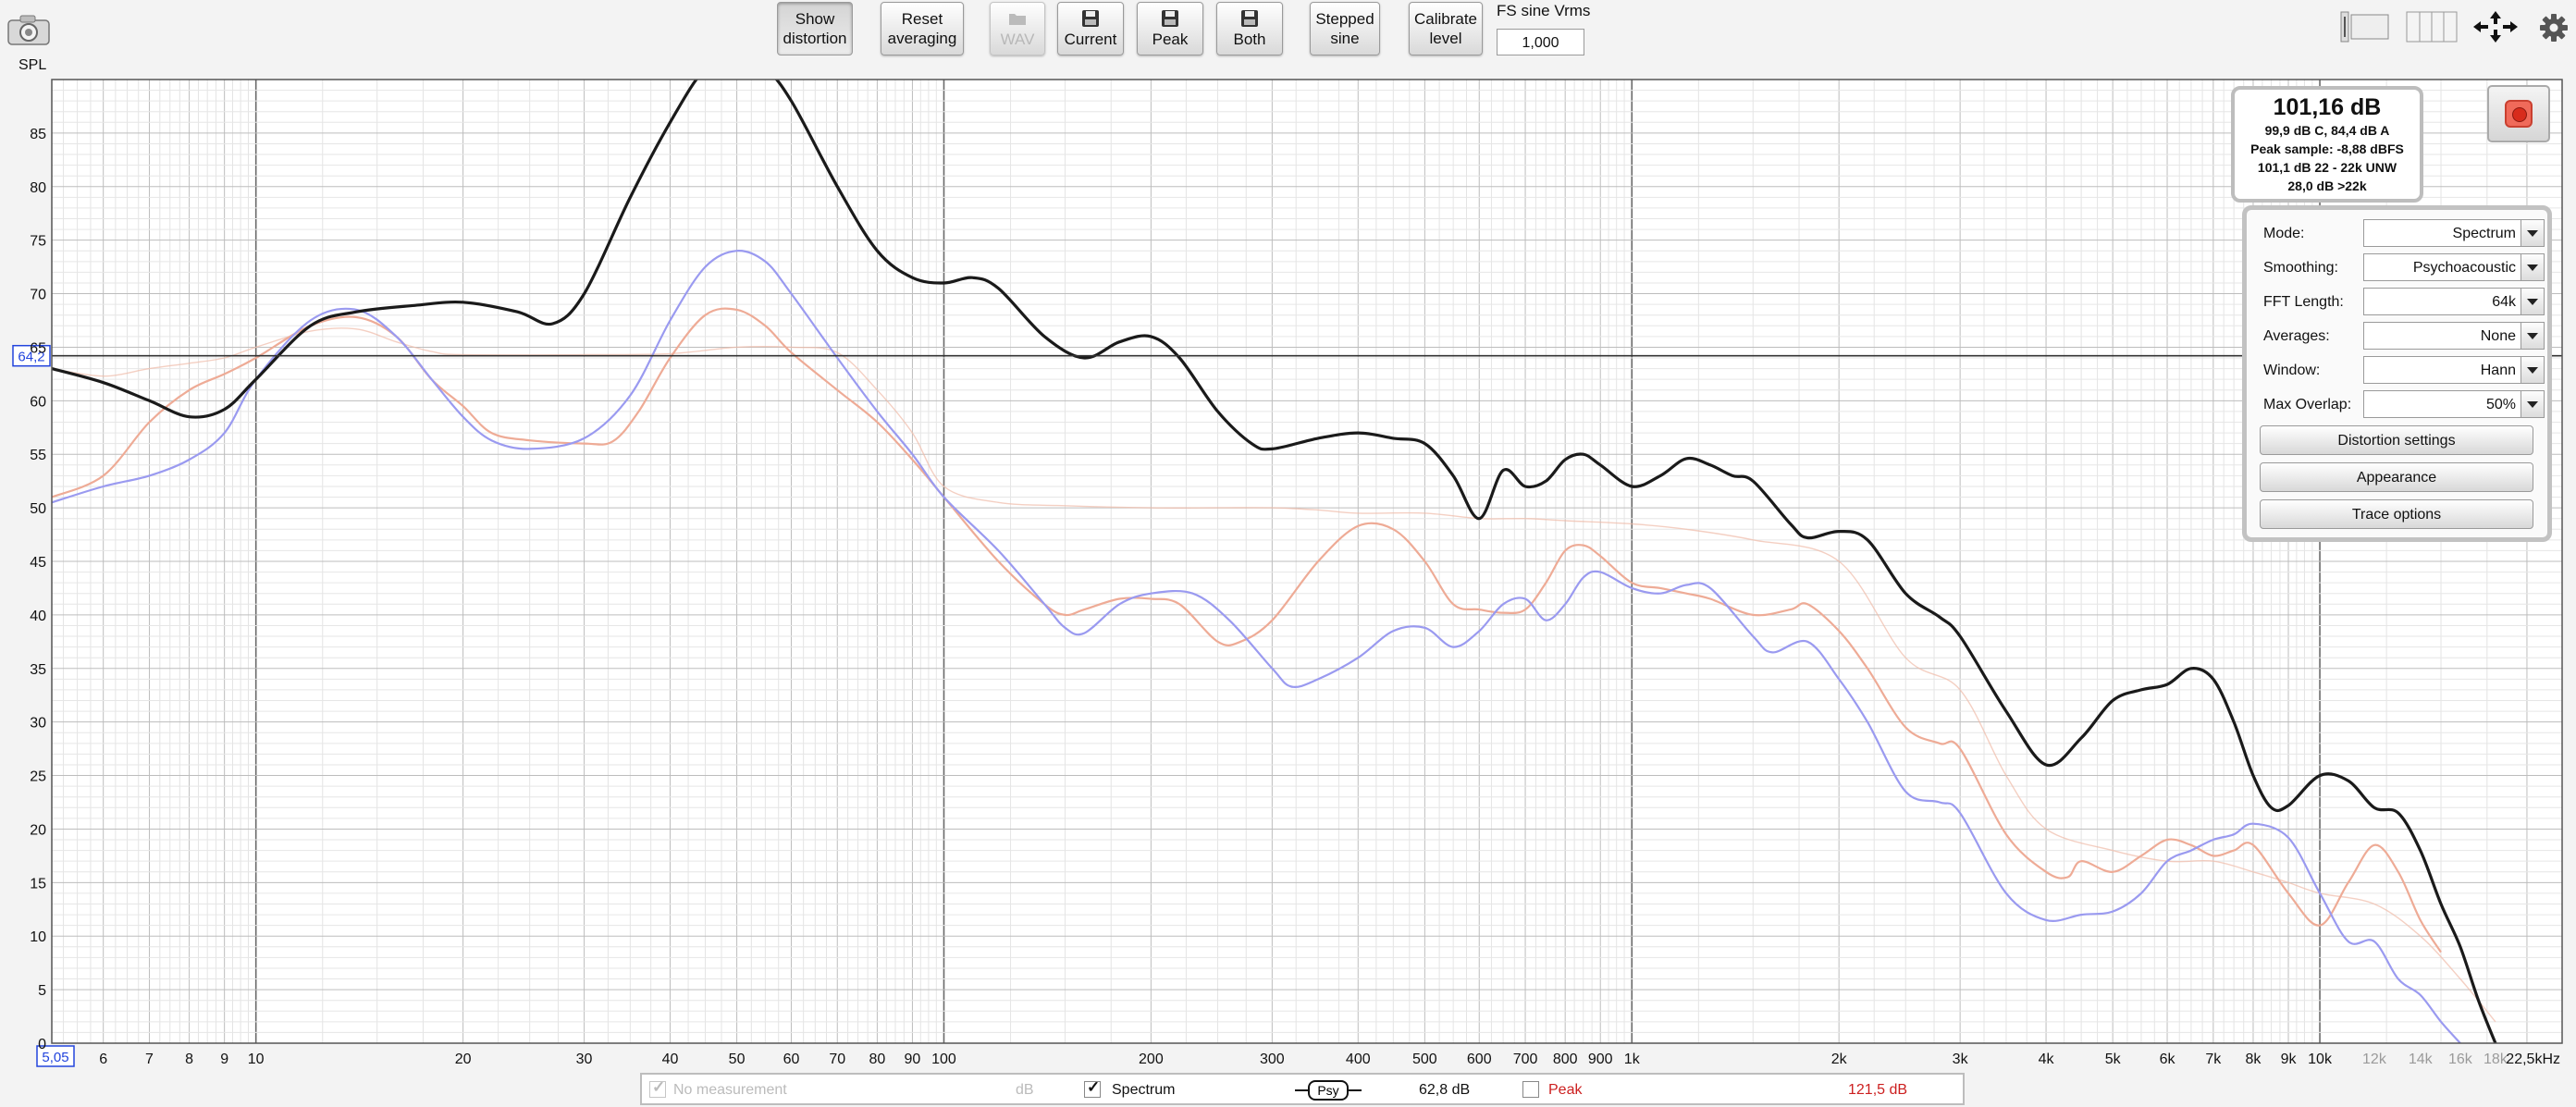 Image resolution: width=2576 pixels, height=1107 pixels. I want to click on x-tick-label: 6k, so click(2168, 1059).